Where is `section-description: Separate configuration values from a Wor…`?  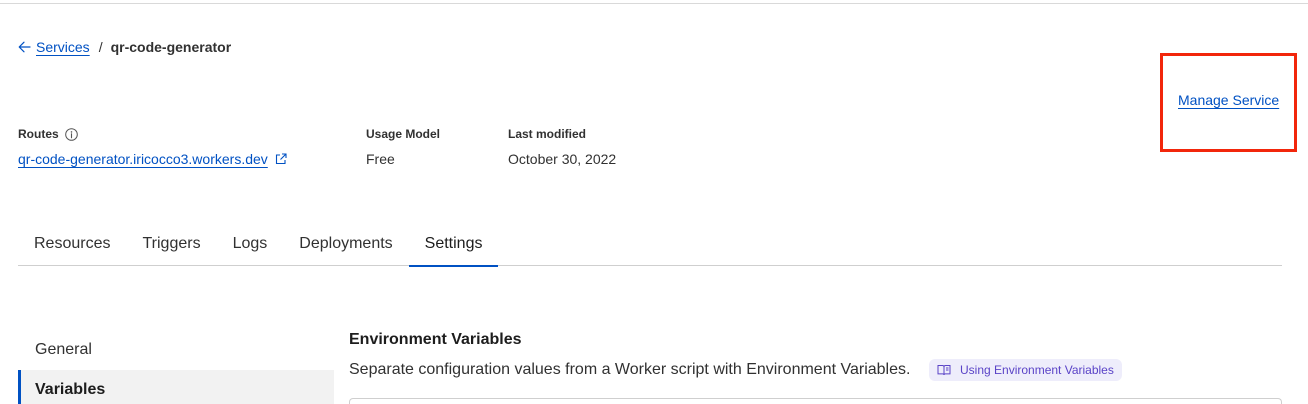 section-description: Separate configuration values from a Wor… is located at coordinates (630, 369).